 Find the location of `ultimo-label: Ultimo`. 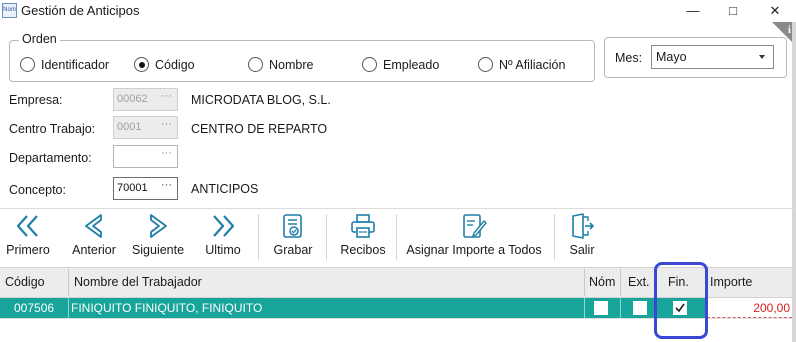

ultimo-label: Ultimo is located at coordinates (223, 250).